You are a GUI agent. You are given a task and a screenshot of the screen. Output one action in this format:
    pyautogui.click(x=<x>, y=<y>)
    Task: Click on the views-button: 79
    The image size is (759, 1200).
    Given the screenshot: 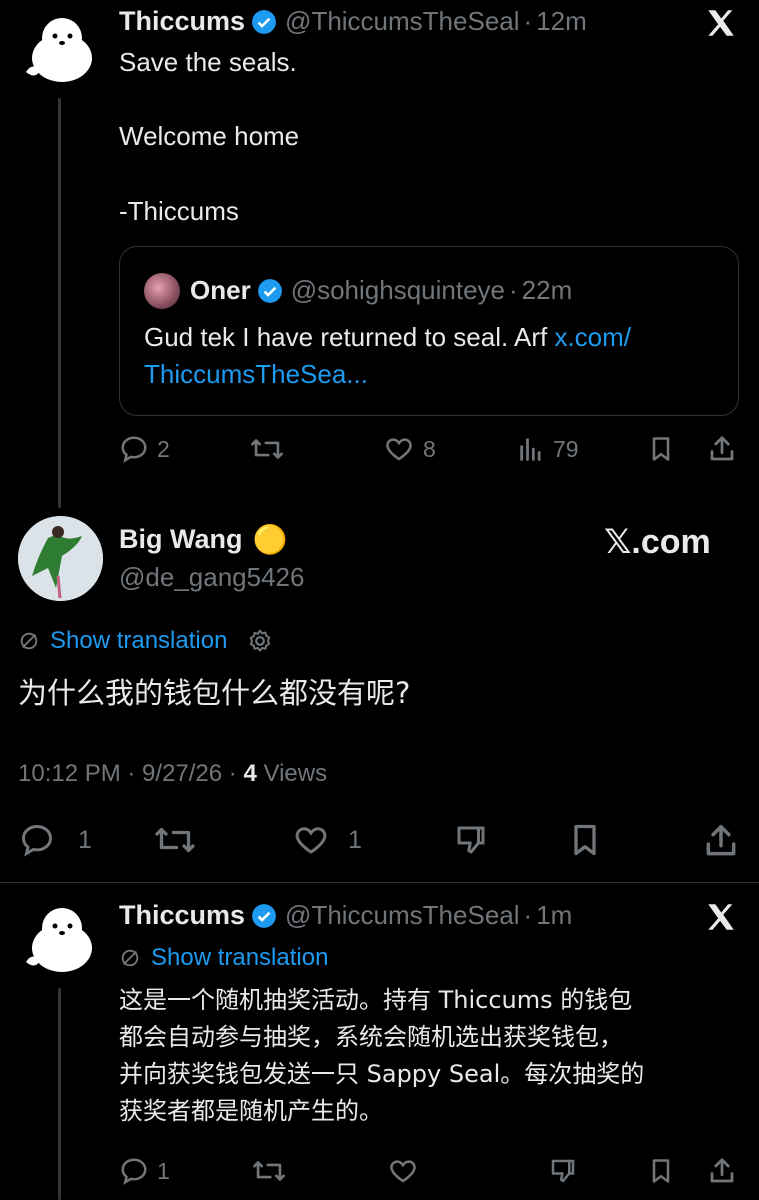 What is the action you would take?
    pyautogui.click(x=548, y=449)
    